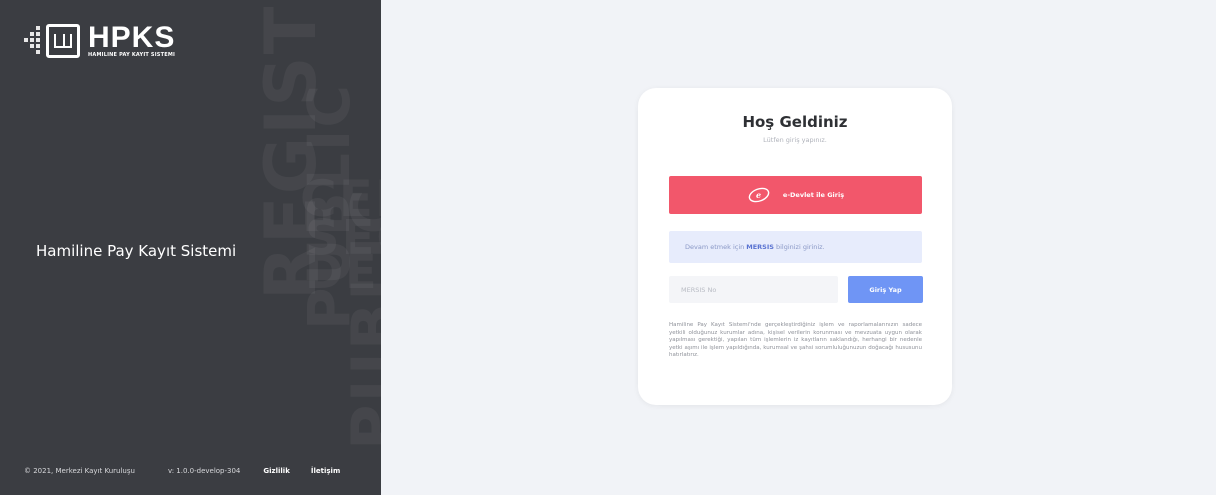 This screenshot has height=495, width=1216. Describe the element at coordinates (715, 247) in the screenshot. I see `info-prefix: Devam etmek için` at that location.